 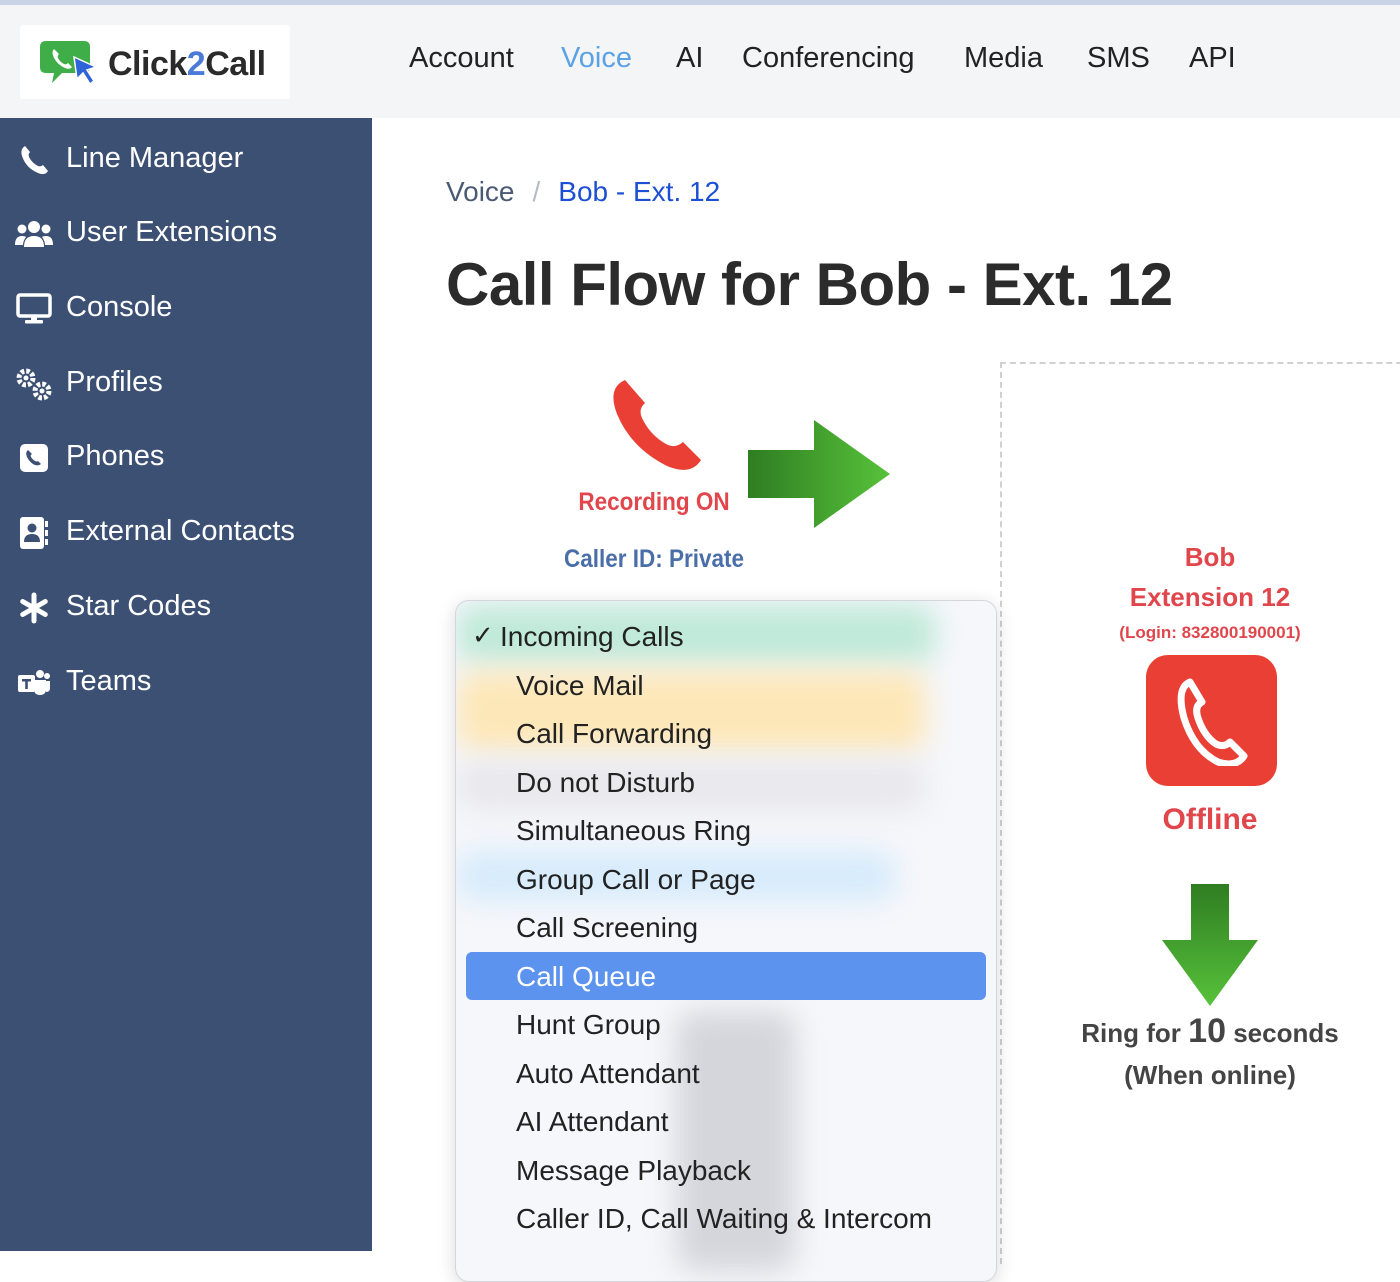 What do you see at coordinates (726, 636) in the screenshot?
I see `dropdown-option-incoming-calls: ✓ Incoming Calls` at bounding box center [726, 636].